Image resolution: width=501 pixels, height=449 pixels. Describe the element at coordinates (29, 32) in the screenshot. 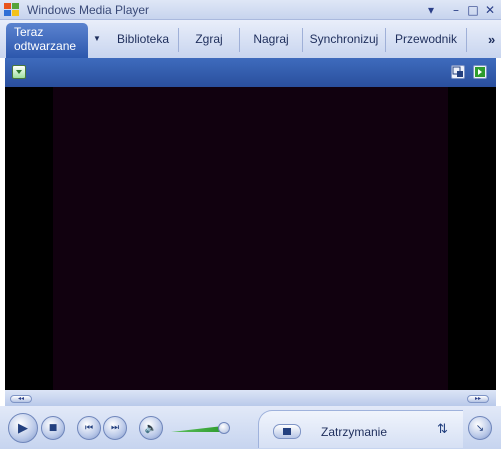

I see `tab-now-playing-label: Teraz` at that location.